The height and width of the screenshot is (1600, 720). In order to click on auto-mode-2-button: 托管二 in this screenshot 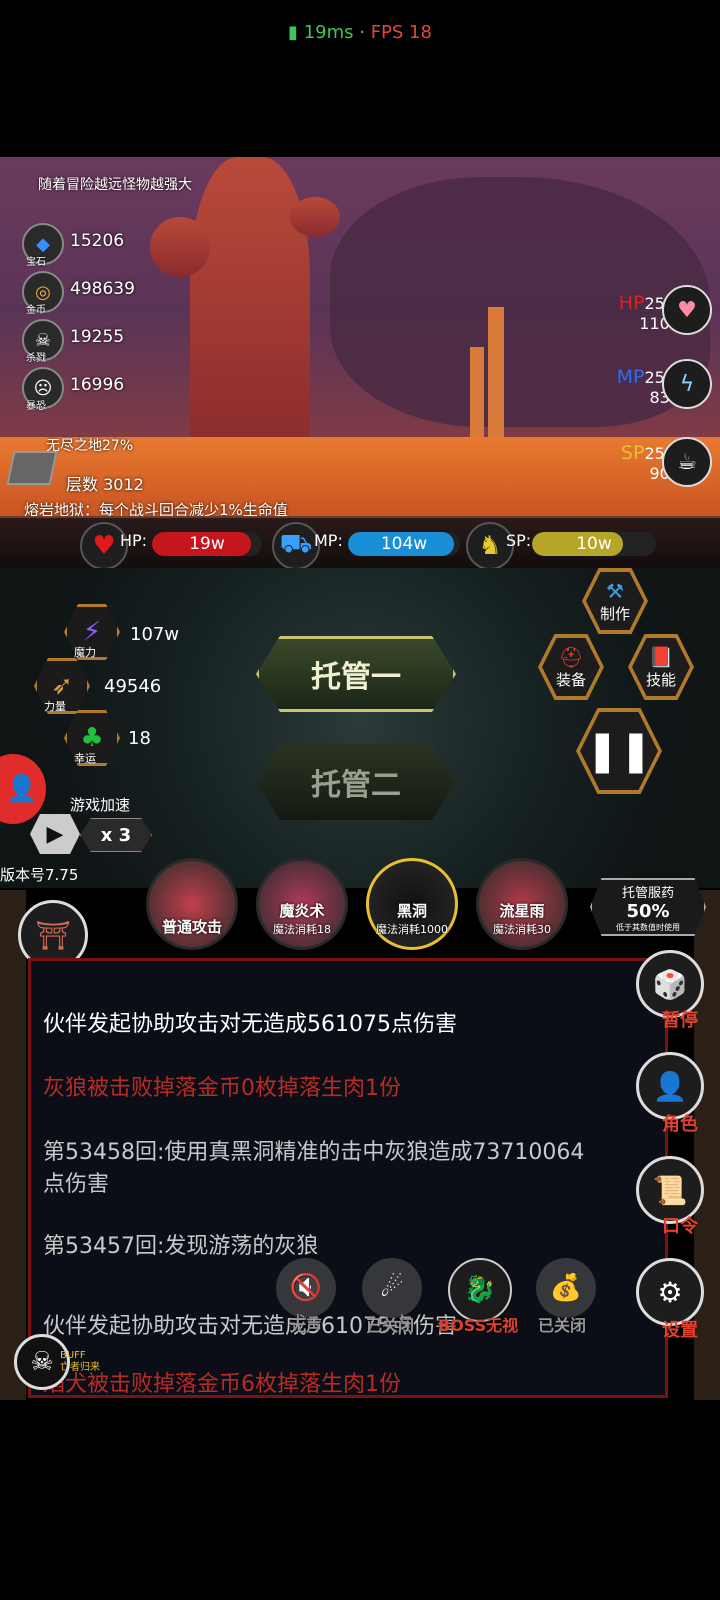, I will do `click(356, 782)`.